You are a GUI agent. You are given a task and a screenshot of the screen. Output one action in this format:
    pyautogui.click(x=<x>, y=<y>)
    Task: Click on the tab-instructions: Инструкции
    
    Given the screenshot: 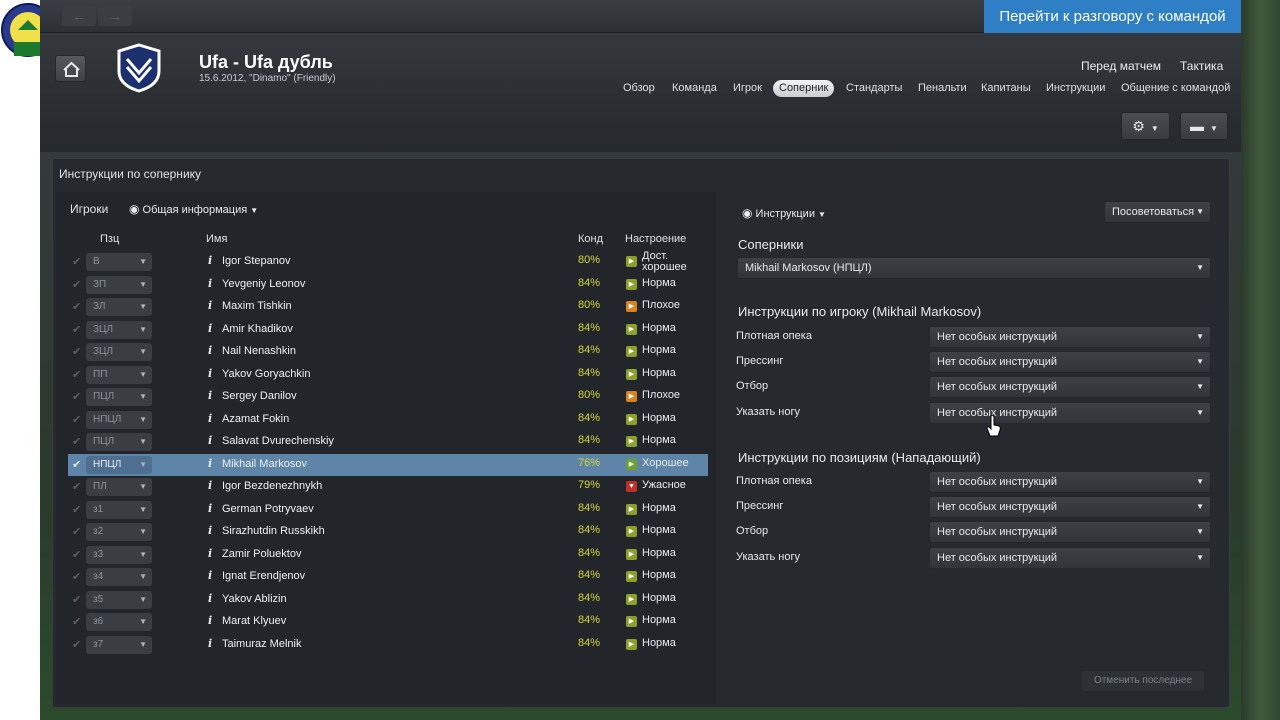 What is the action you would take?
    pyautogui.click(x=1075, y=88)
    